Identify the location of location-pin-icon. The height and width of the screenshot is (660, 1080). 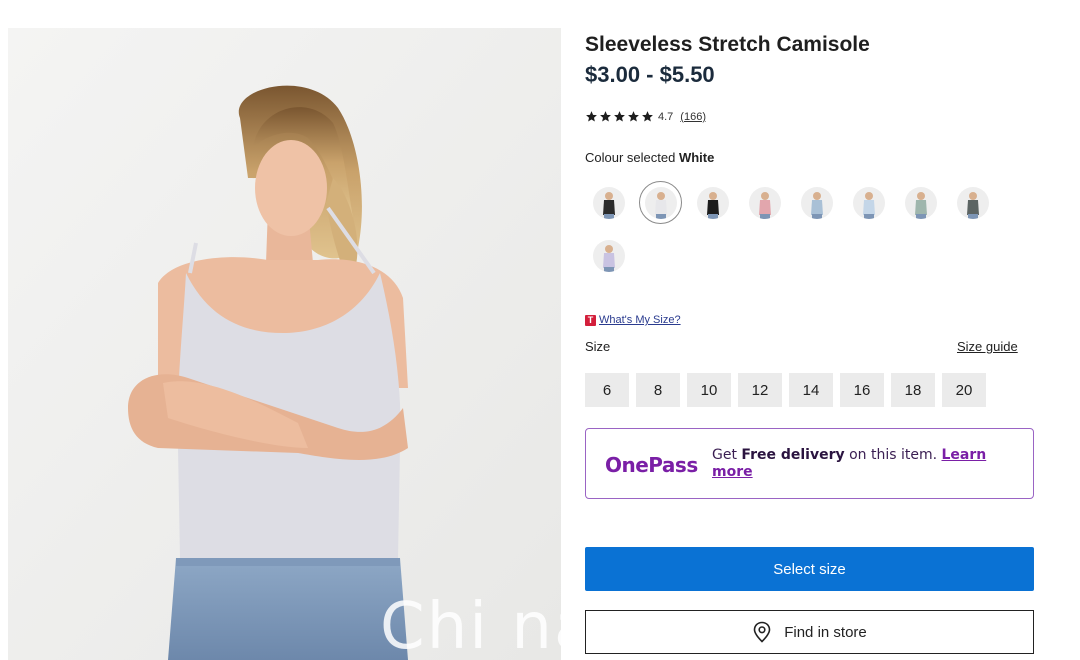
(762, 632).